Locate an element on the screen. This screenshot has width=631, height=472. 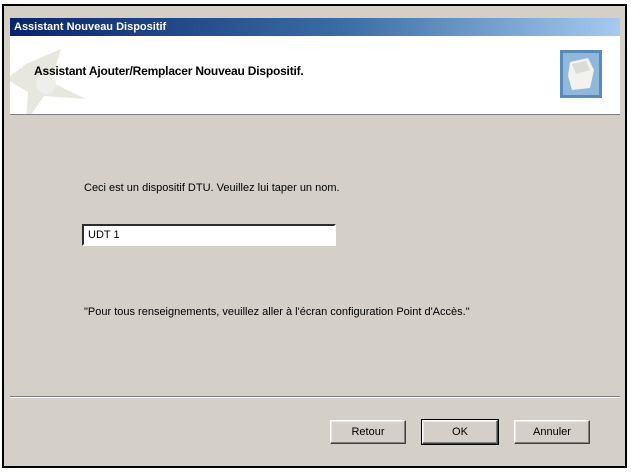
back-button: Retour is located at coordinates (368, 432).